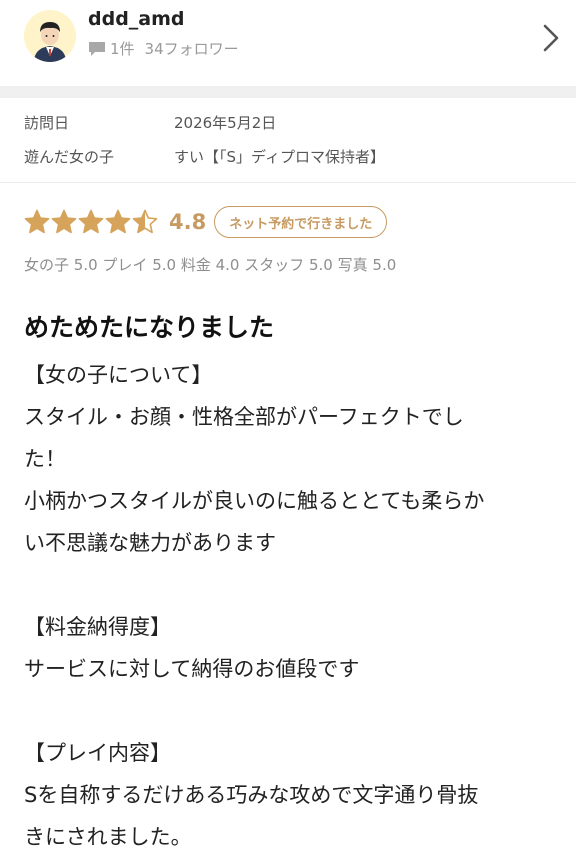 This screenshot has width=576, height=858. What do you see at coordinates (225, 123) in the screenshot?
I see `visit-date-value: 2026年5月2日` at bounding box center [225, 123].